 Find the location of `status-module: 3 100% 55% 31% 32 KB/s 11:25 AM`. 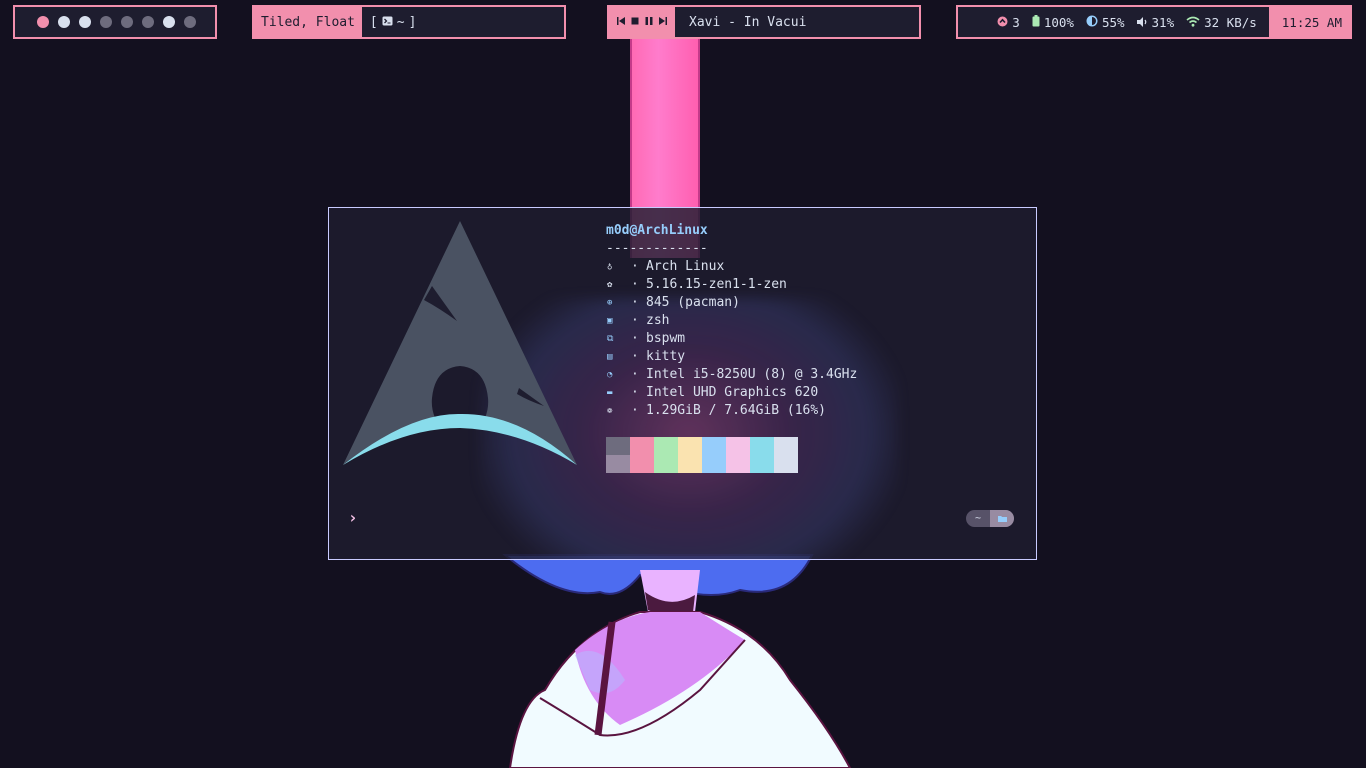

status-module: 3 100% 55% 31% 32 KB/s 11:25 AM is located at coordinates (1154, 22).